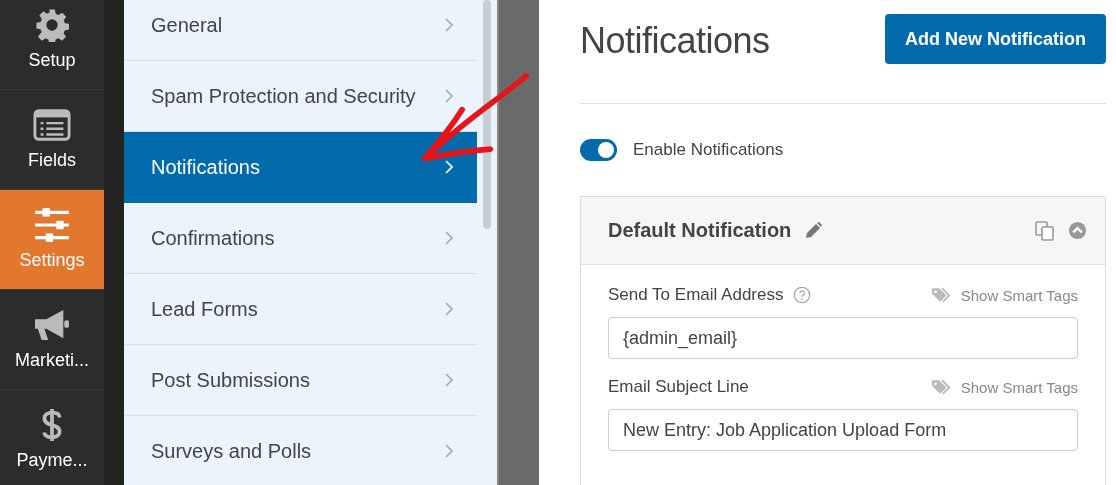 The height and width of the screenshot is (485, 1116). I want to click on notification-title: Default Notification, so click(700, 230).